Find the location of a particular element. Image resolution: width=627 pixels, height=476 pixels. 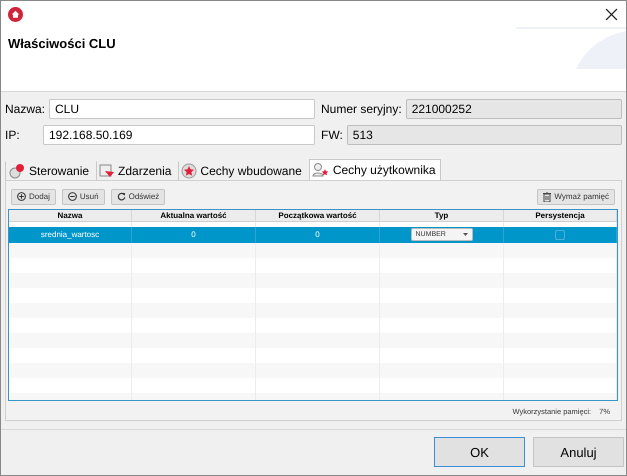

column-header: Typ is located at coordinates (442, 216).